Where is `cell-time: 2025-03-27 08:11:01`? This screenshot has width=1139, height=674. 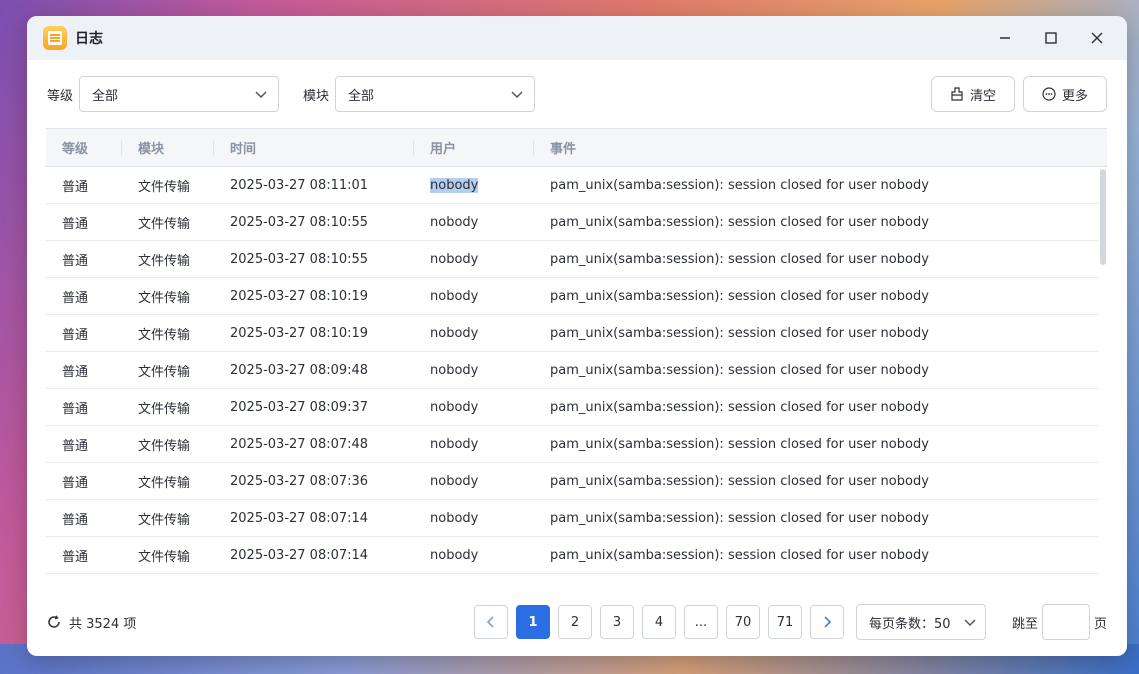 cell-time: 2025-03-27 08:11:01 is located at coordinates (314, 185).